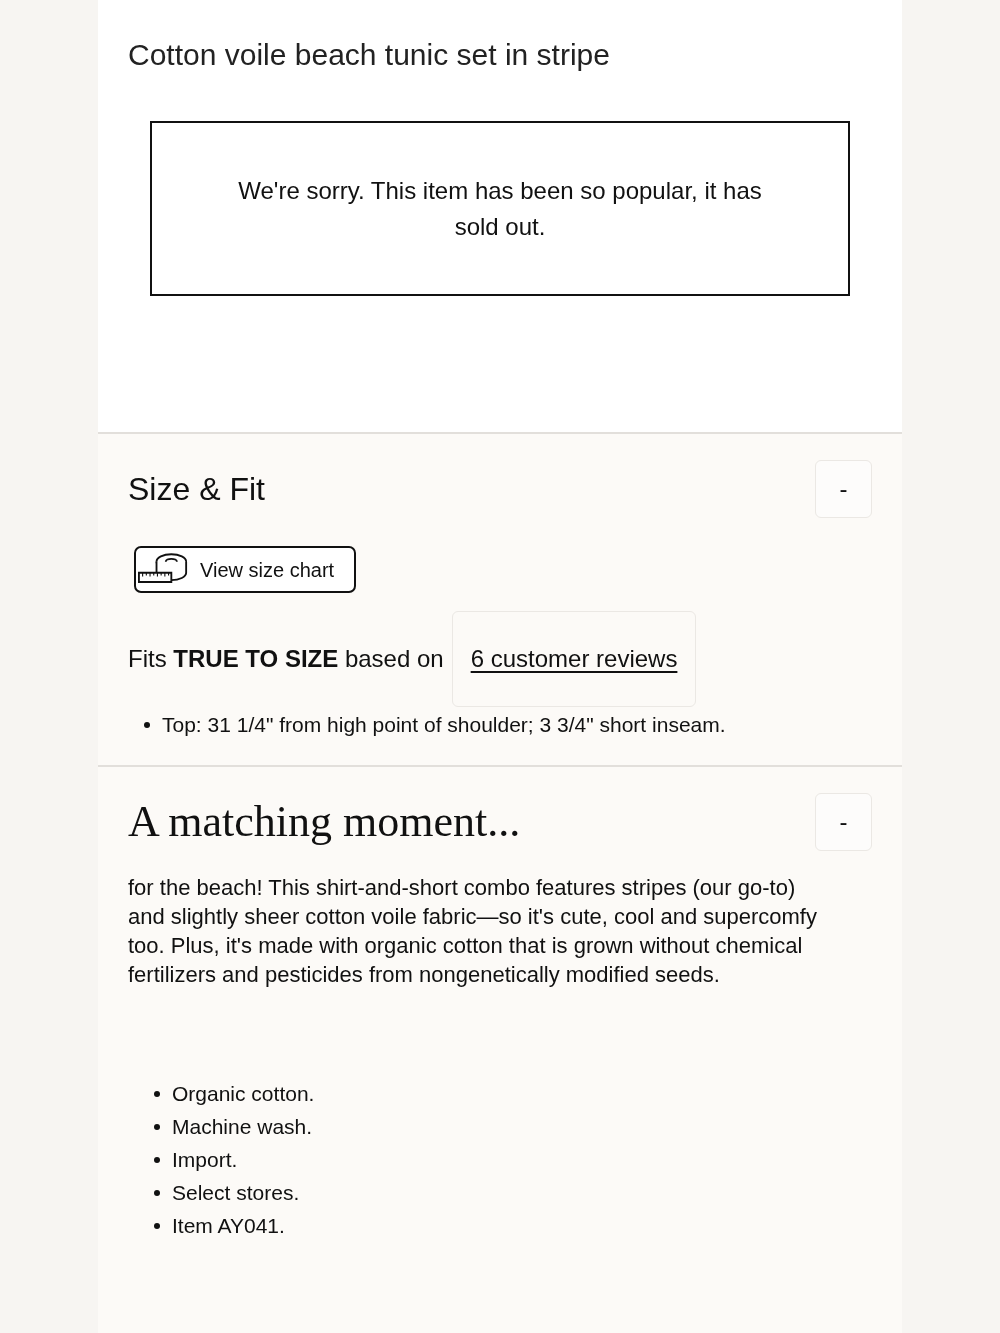 This screenshot has width=1000, height=1333. What do you see at coordinates (369, 55) in the screenshot?
I see `product-title: Cotton voile beach tunic set in stripe` at bounding box center [369, 55].